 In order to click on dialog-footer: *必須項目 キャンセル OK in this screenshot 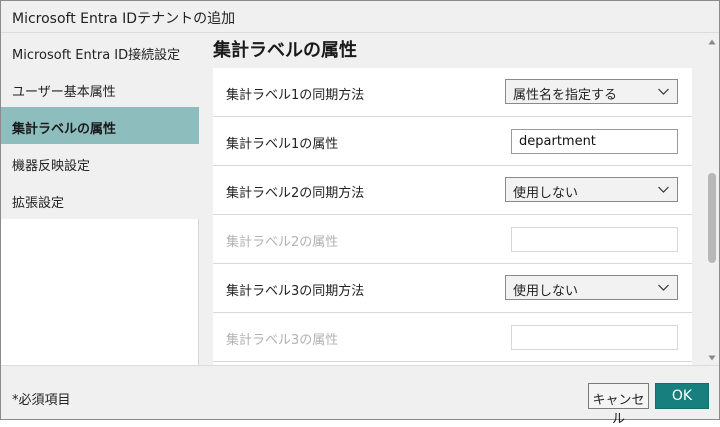, I will do `click(360, 396)`.